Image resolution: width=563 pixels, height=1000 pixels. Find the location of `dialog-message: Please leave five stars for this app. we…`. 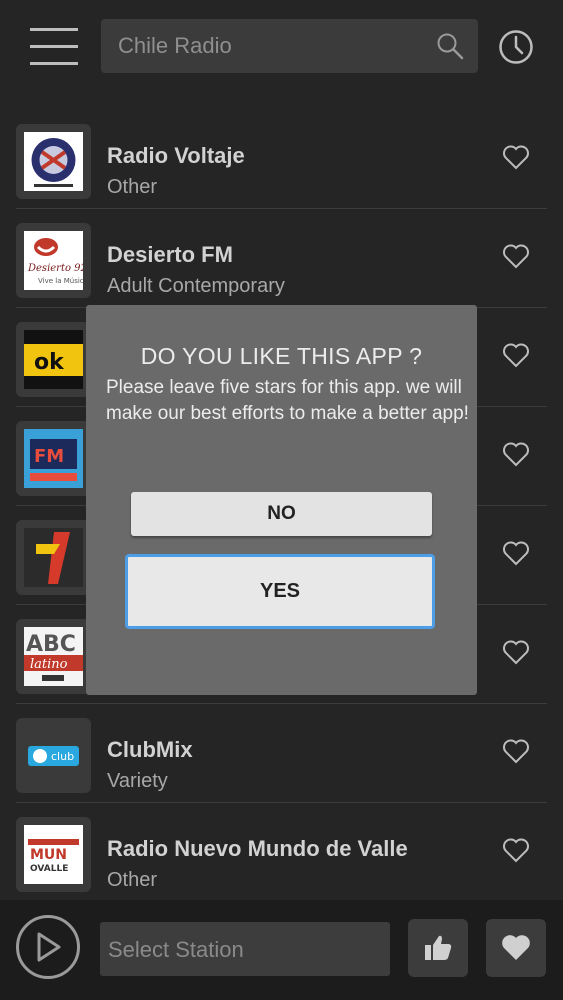

dialog-message: Please leave five stars for this app. we… is located at coordinates (287, 400).